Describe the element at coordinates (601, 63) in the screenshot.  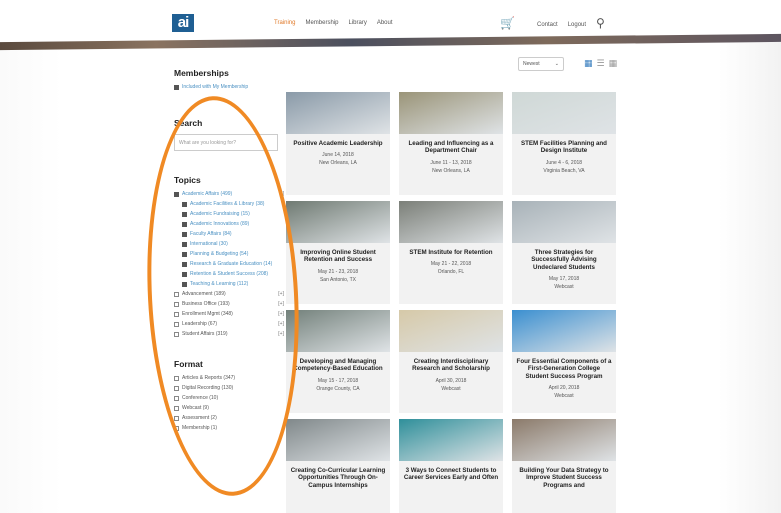
I see `list-view-icon: ☰` at that location.